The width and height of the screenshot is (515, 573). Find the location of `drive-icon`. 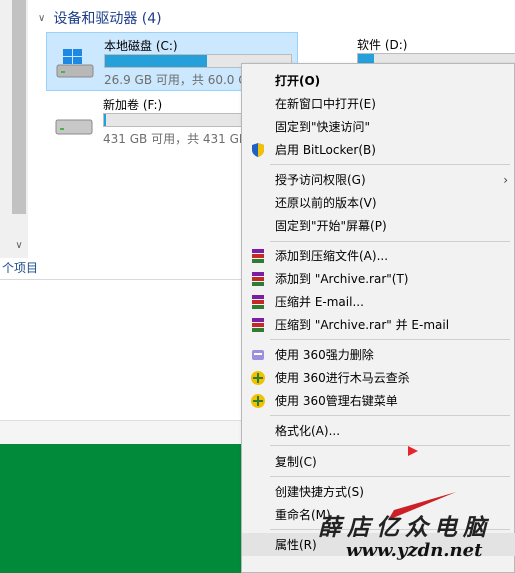

drive-icon is located at coordinates (74, 127).